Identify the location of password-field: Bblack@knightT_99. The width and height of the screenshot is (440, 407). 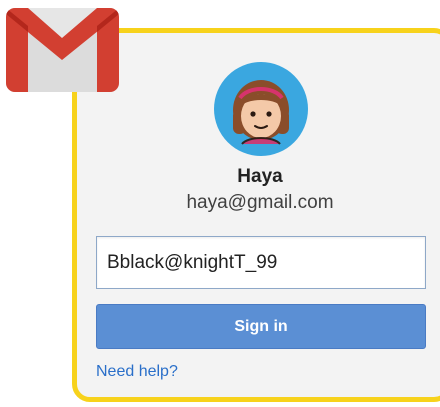
(261, 262).